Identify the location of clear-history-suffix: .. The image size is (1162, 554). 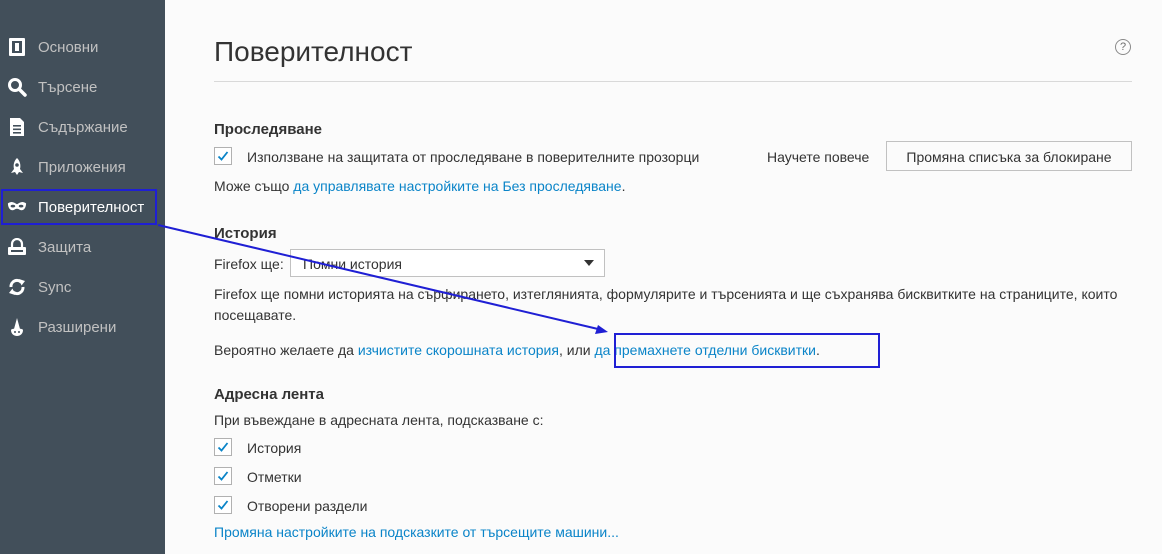
(817, 350).